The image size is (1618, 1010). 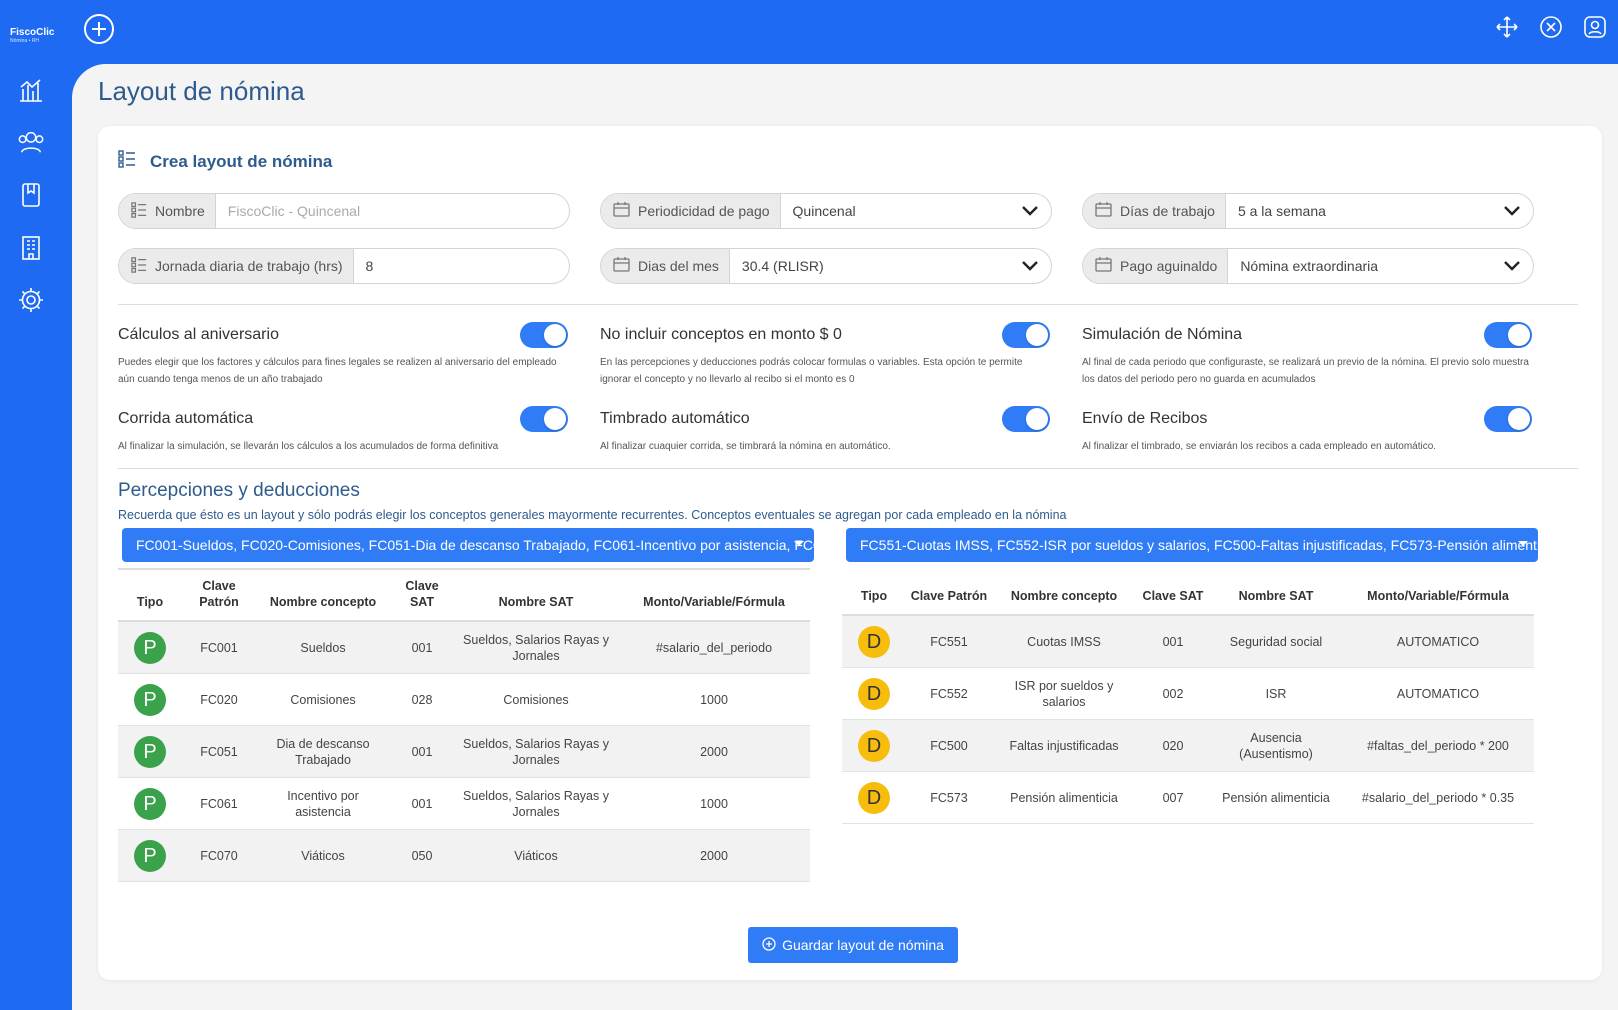 What do you see at coordinates (916, 211) in the screenshot?
I see `periodicidad-value-box: Quincenal` at bounding box center [916, 211].